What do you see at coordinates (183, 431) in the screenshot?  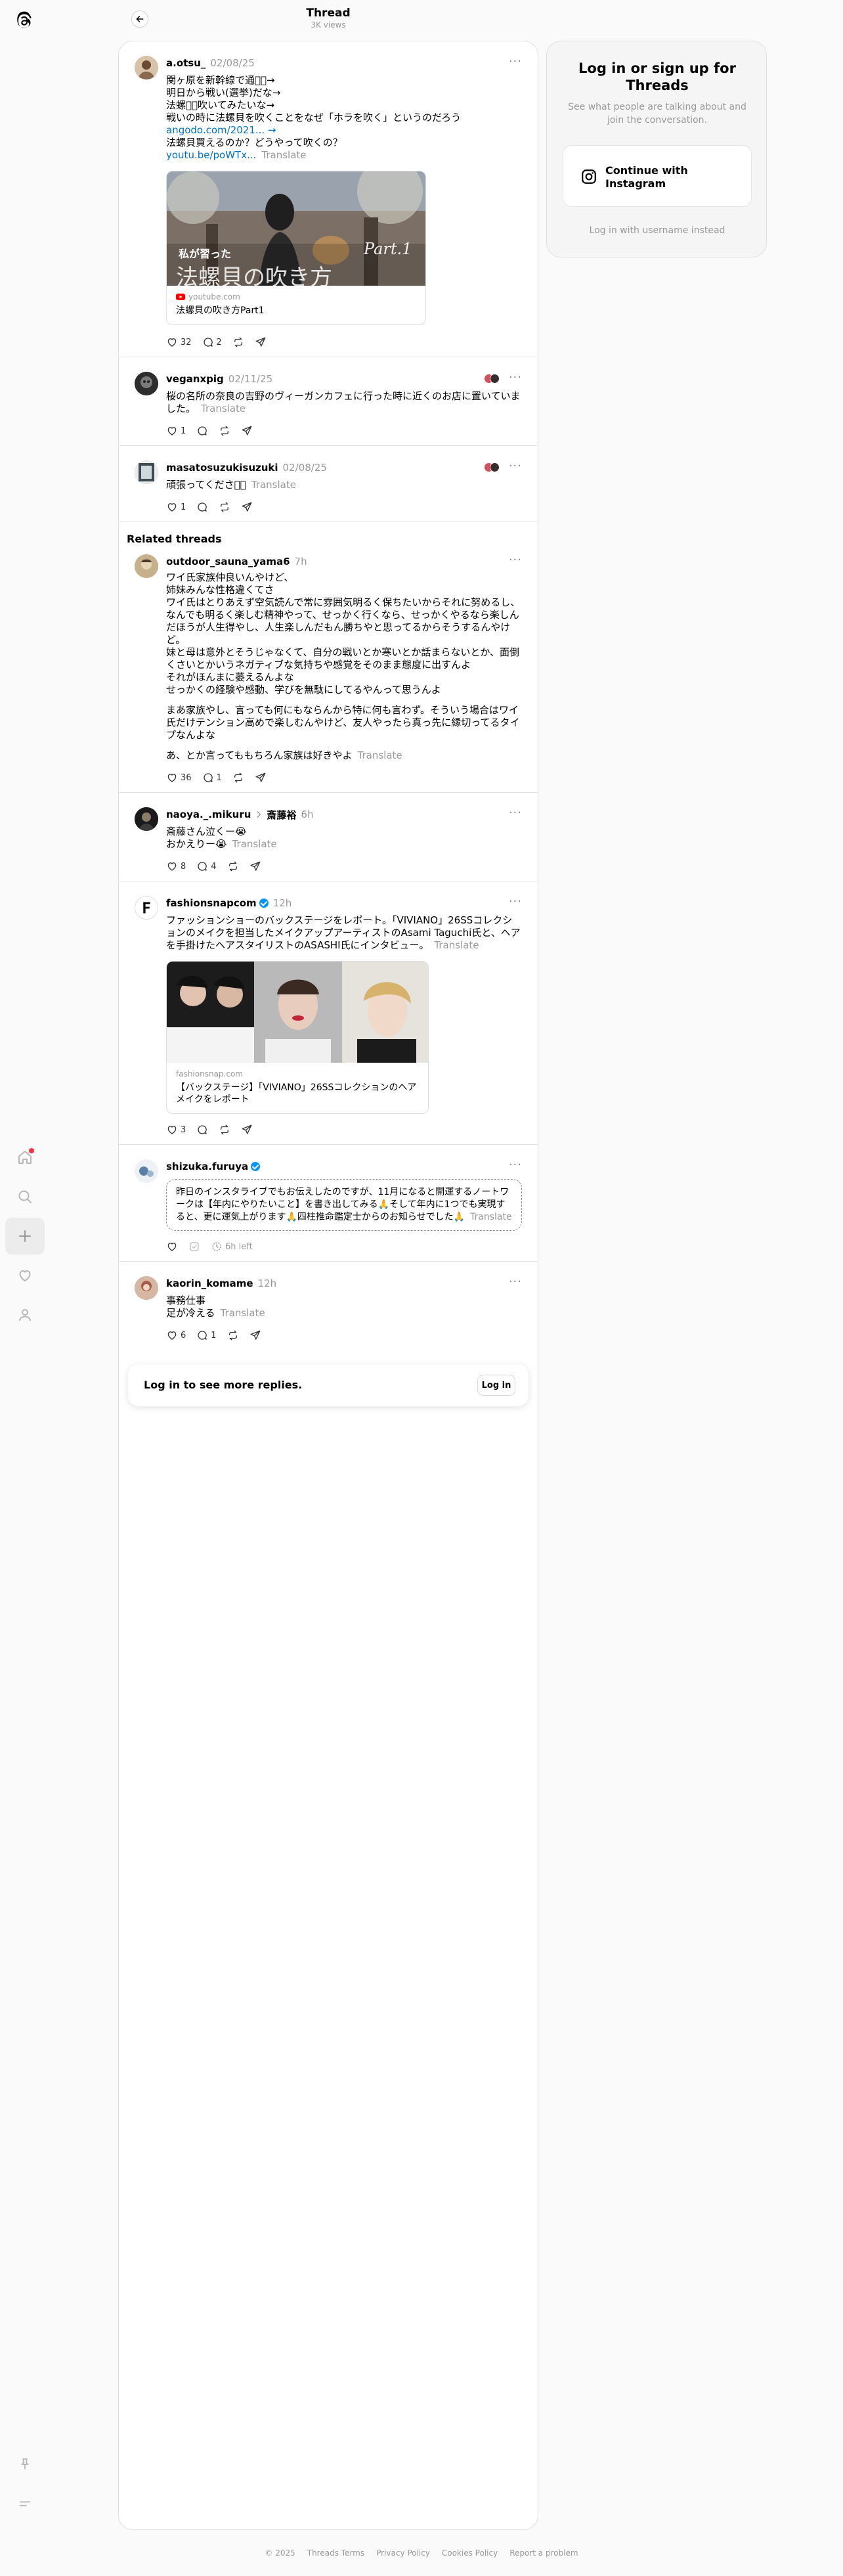 I see `like-count: 1` at bounding box center [183, 431].